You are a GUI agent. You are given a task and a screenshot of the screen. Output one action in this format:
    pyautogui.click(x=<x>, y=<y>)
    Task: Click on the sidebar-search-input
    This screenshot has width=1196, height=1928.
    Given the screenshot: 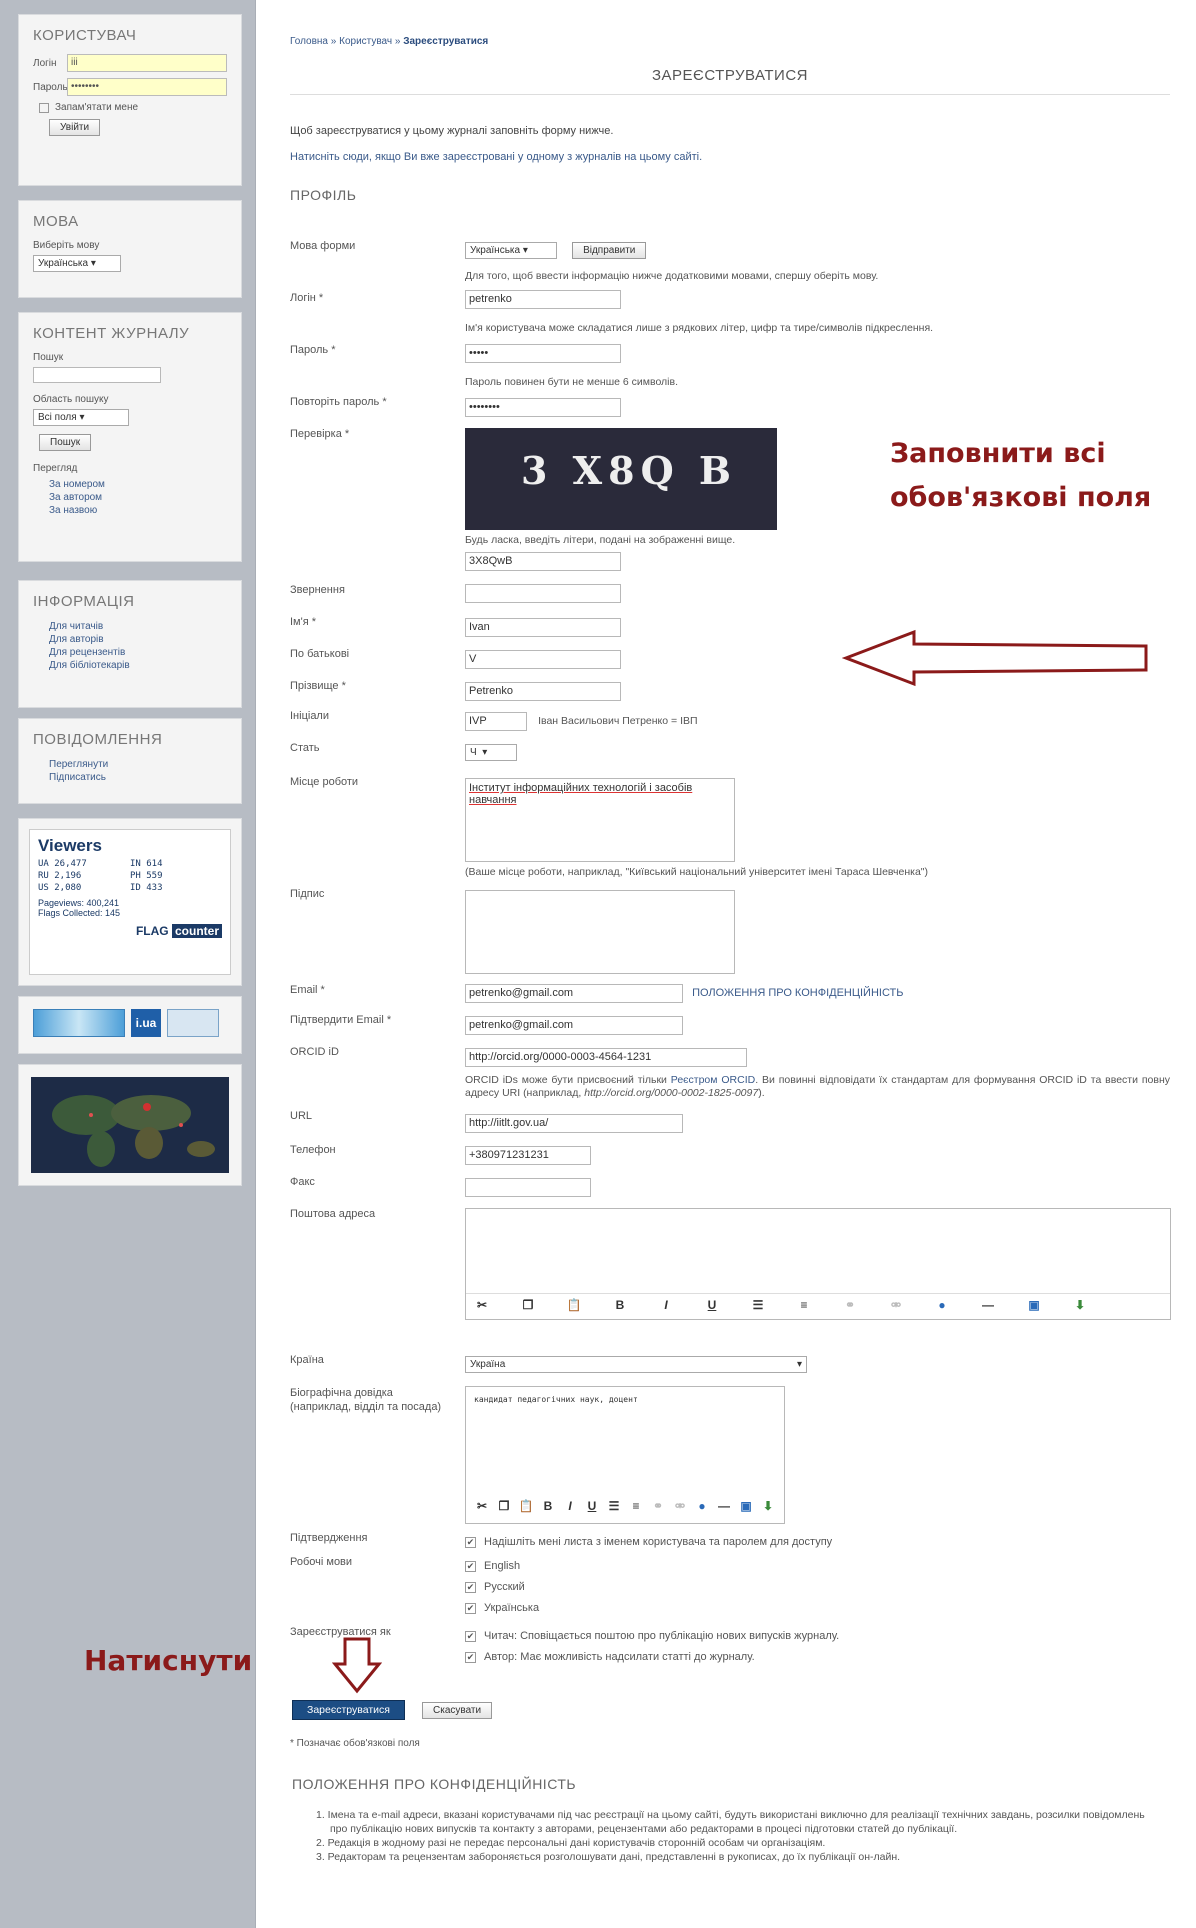 What is the action you would take?
    pyautogui.click(x=97, y=375)
    